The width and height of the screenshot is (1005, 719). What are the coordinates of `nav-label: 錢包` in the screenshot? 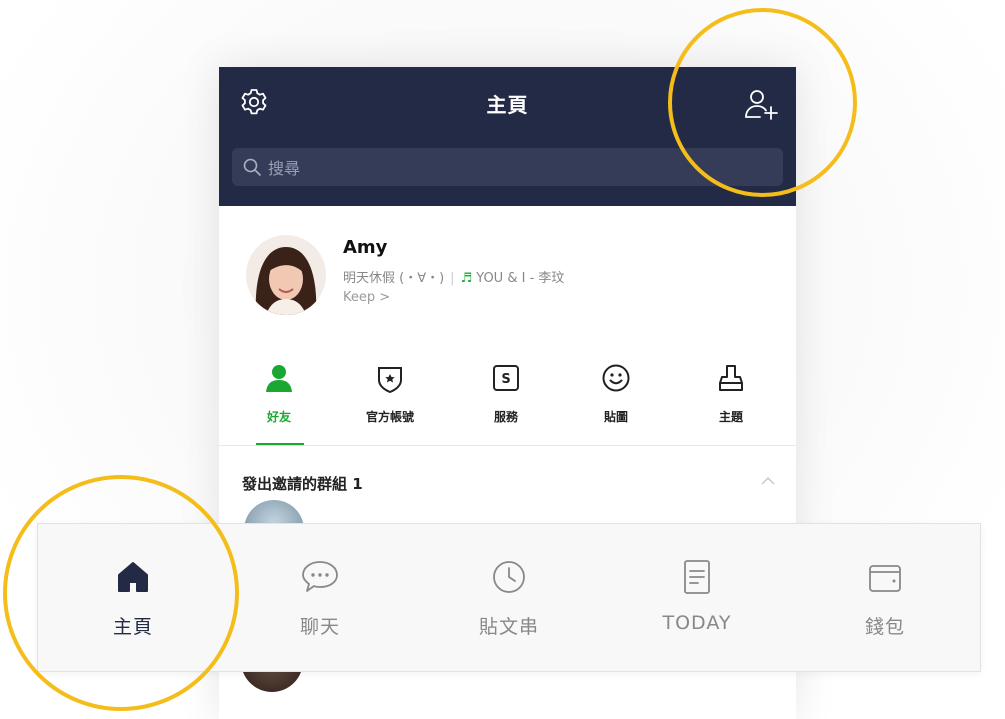 It's located at (884, 627).